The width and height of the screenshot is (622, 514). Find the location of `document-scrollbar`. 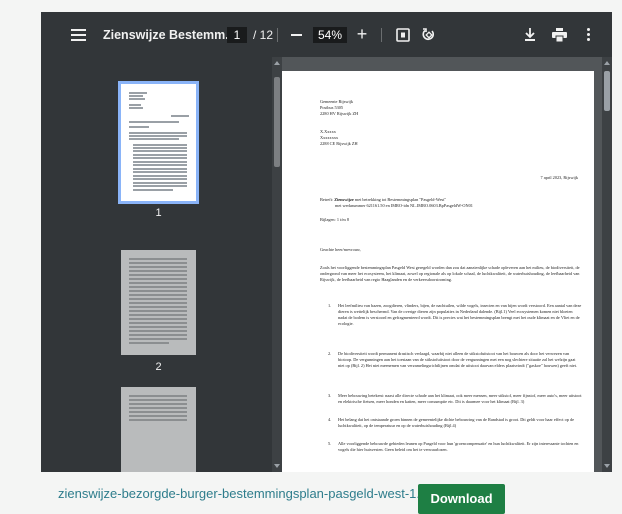

document-scrollbar is located at coordinates (607, 264).